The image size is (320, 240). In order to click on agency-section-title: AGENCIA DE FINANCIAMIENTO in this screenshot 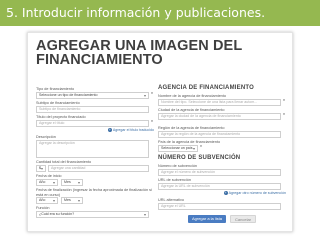, I will do `click(206, 88)`.